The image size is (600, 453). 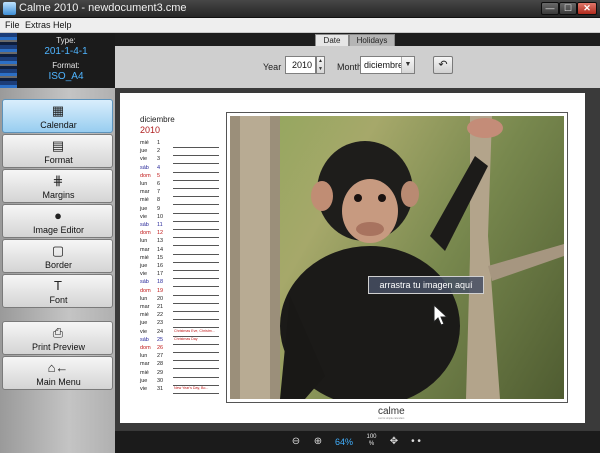 What do you see at coordinates (320, 61) in the screenshot?
I see `spin-up-icon: ▲` at bounding box center [320, 61].